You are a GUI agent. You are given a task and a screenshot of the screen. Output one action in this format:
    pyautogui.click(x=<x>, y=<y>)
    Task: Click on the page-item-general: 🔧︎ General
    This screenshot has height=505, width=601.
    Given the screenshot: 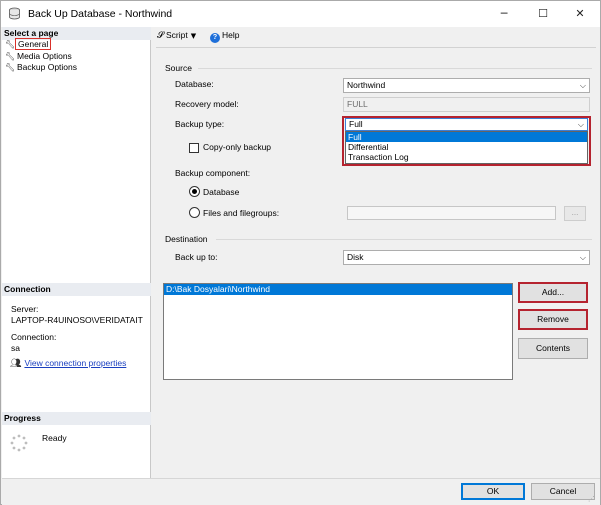 What is the action you would take?
    pyautogui.click(x=28, y=44)
    